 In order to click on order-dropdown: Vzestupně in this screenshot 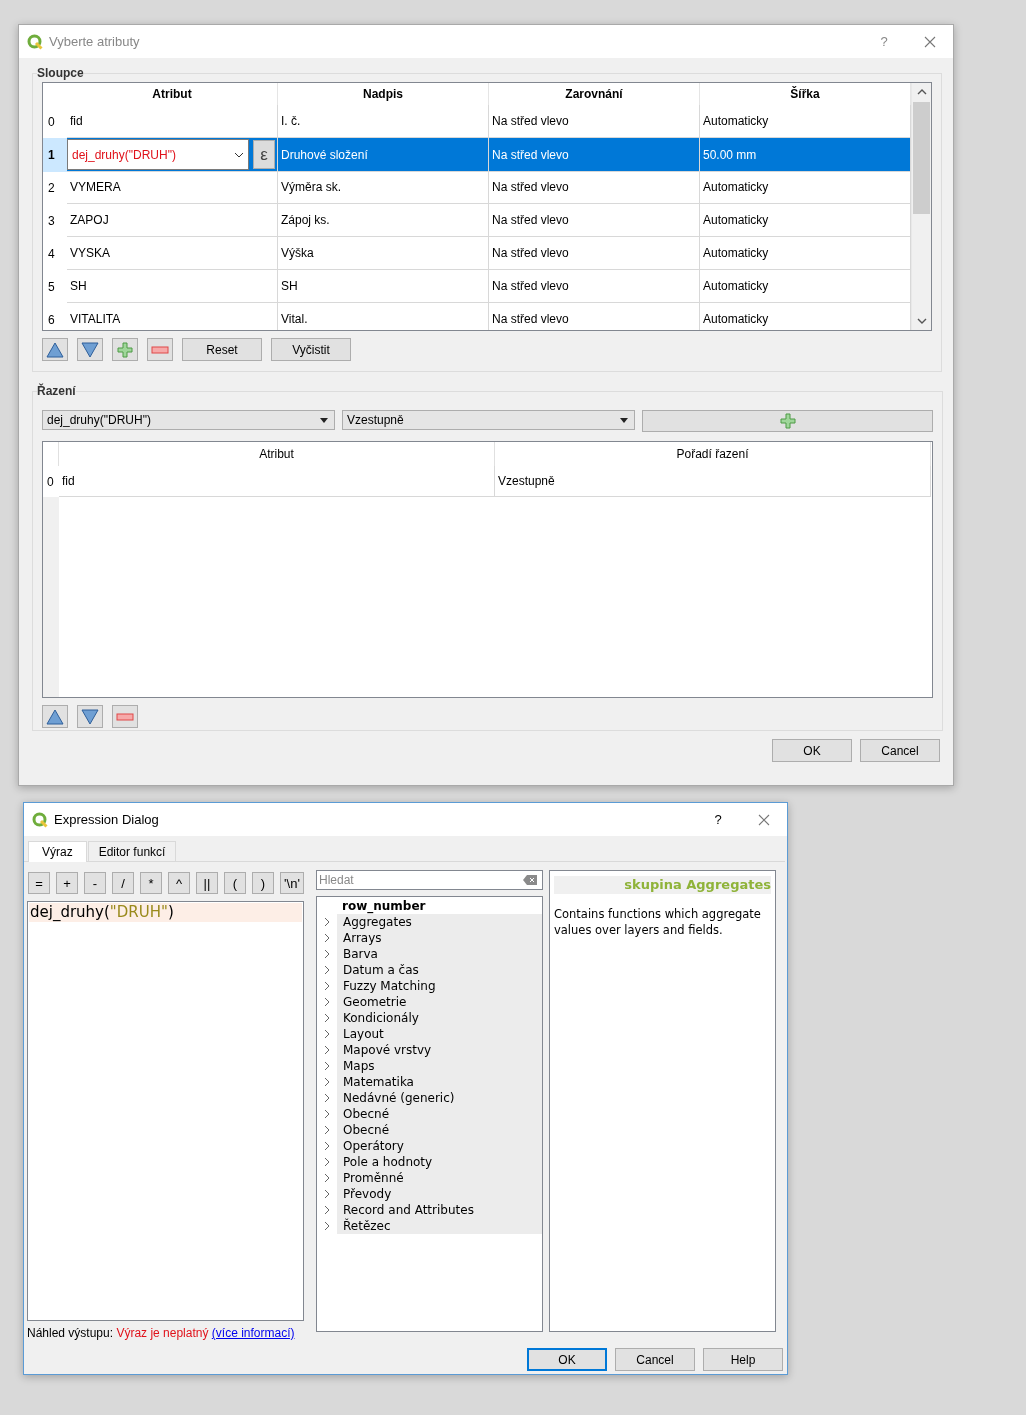, I will do `click(488, 420)`.